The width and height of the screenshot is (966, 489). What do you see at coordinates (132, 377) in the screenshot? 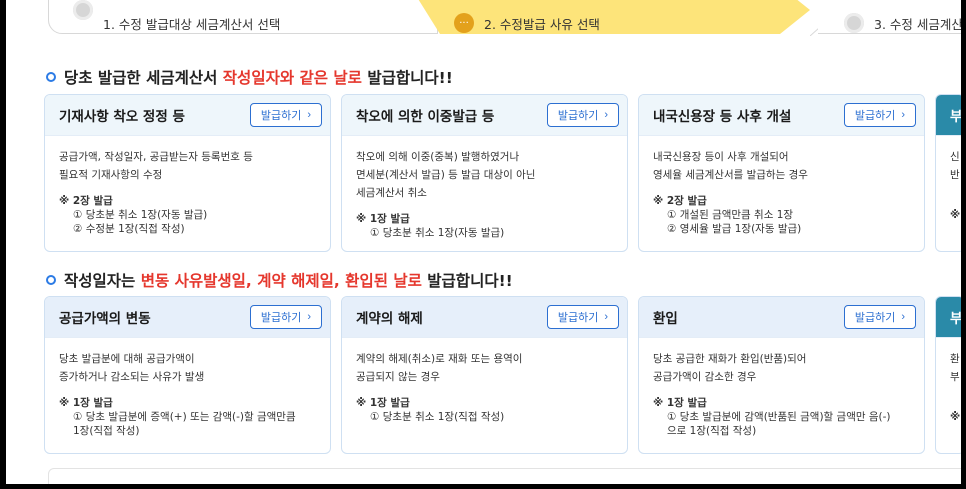
I see `card-desc-line: 증가하거나 감소되는 사유가 발생` at bounding box center [132, 377].